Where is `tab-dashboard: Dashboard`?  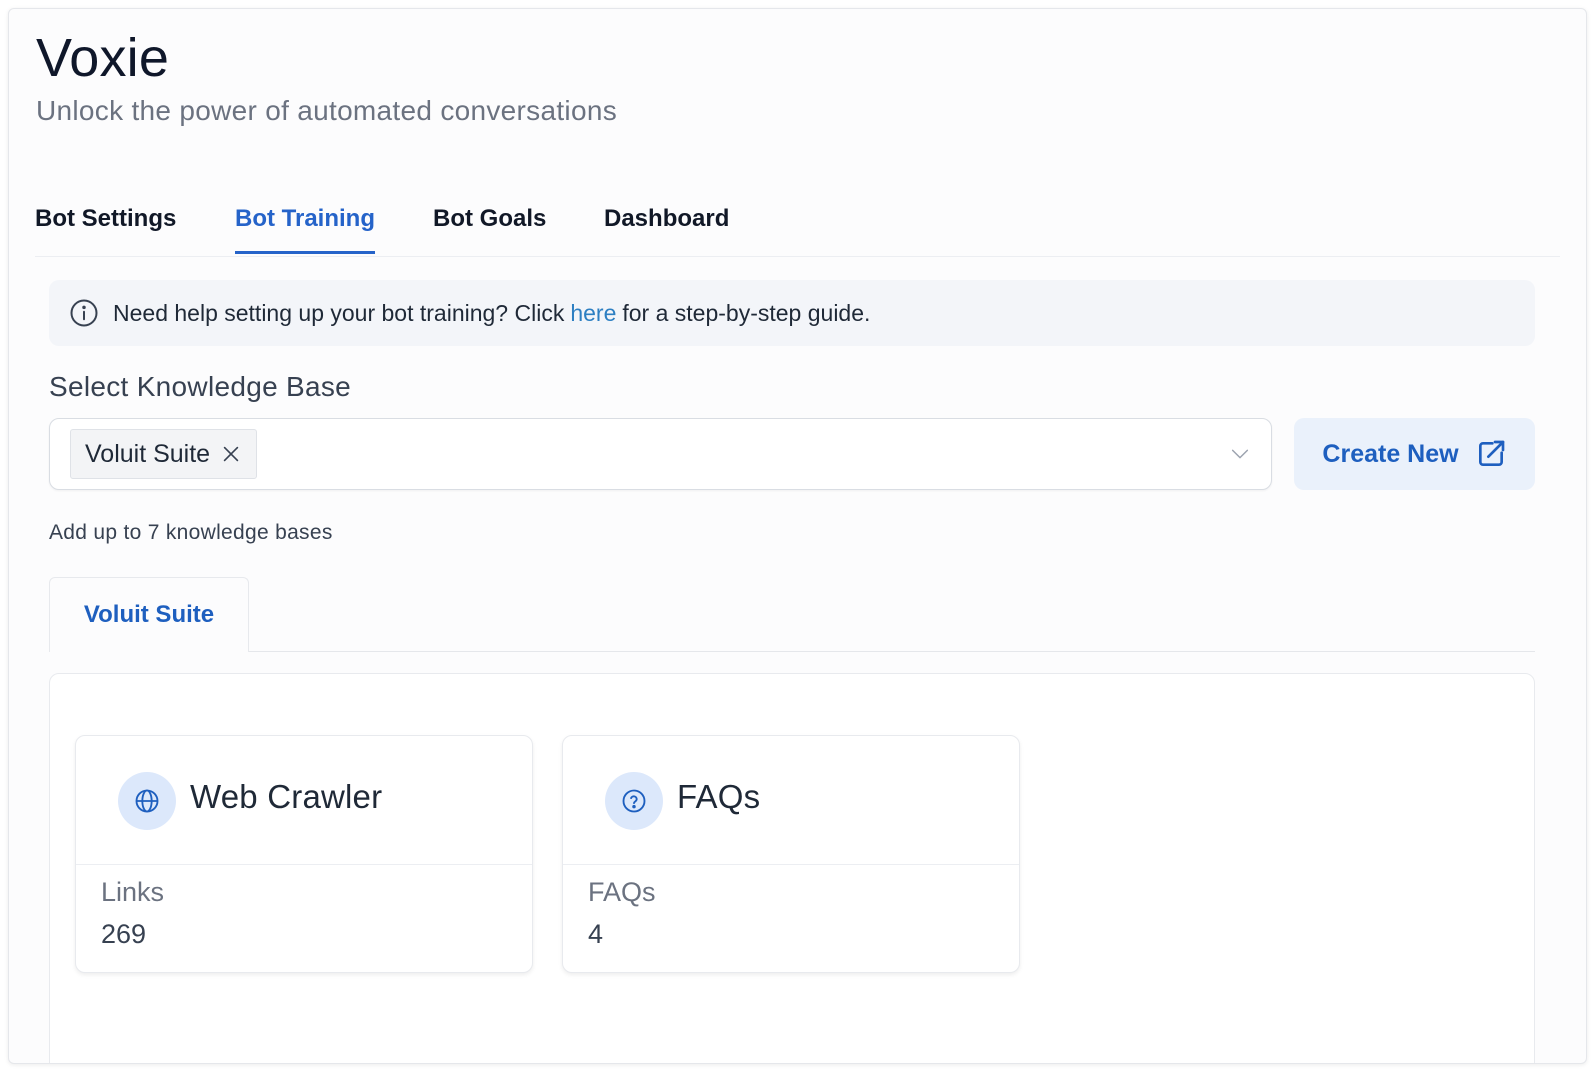
tab-dashboard: Dashboard is located at coordinates (666, 228).